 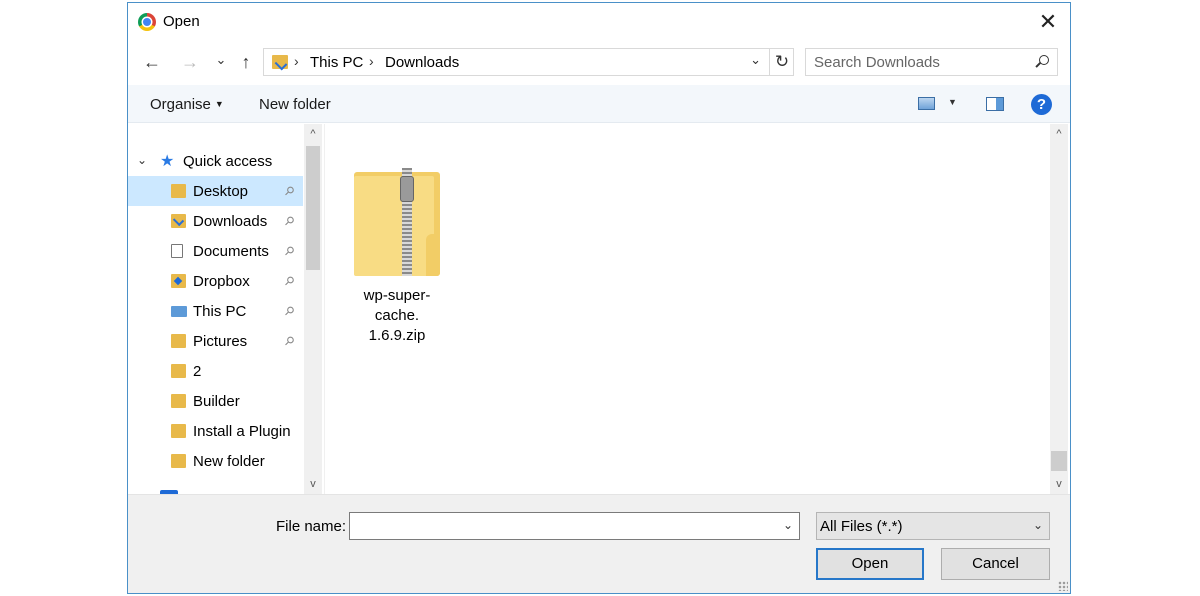 What do you see at coordinates (397, 222) in the screenshot?
I see `zip-folder-icon` at bounding box center [397, 222].